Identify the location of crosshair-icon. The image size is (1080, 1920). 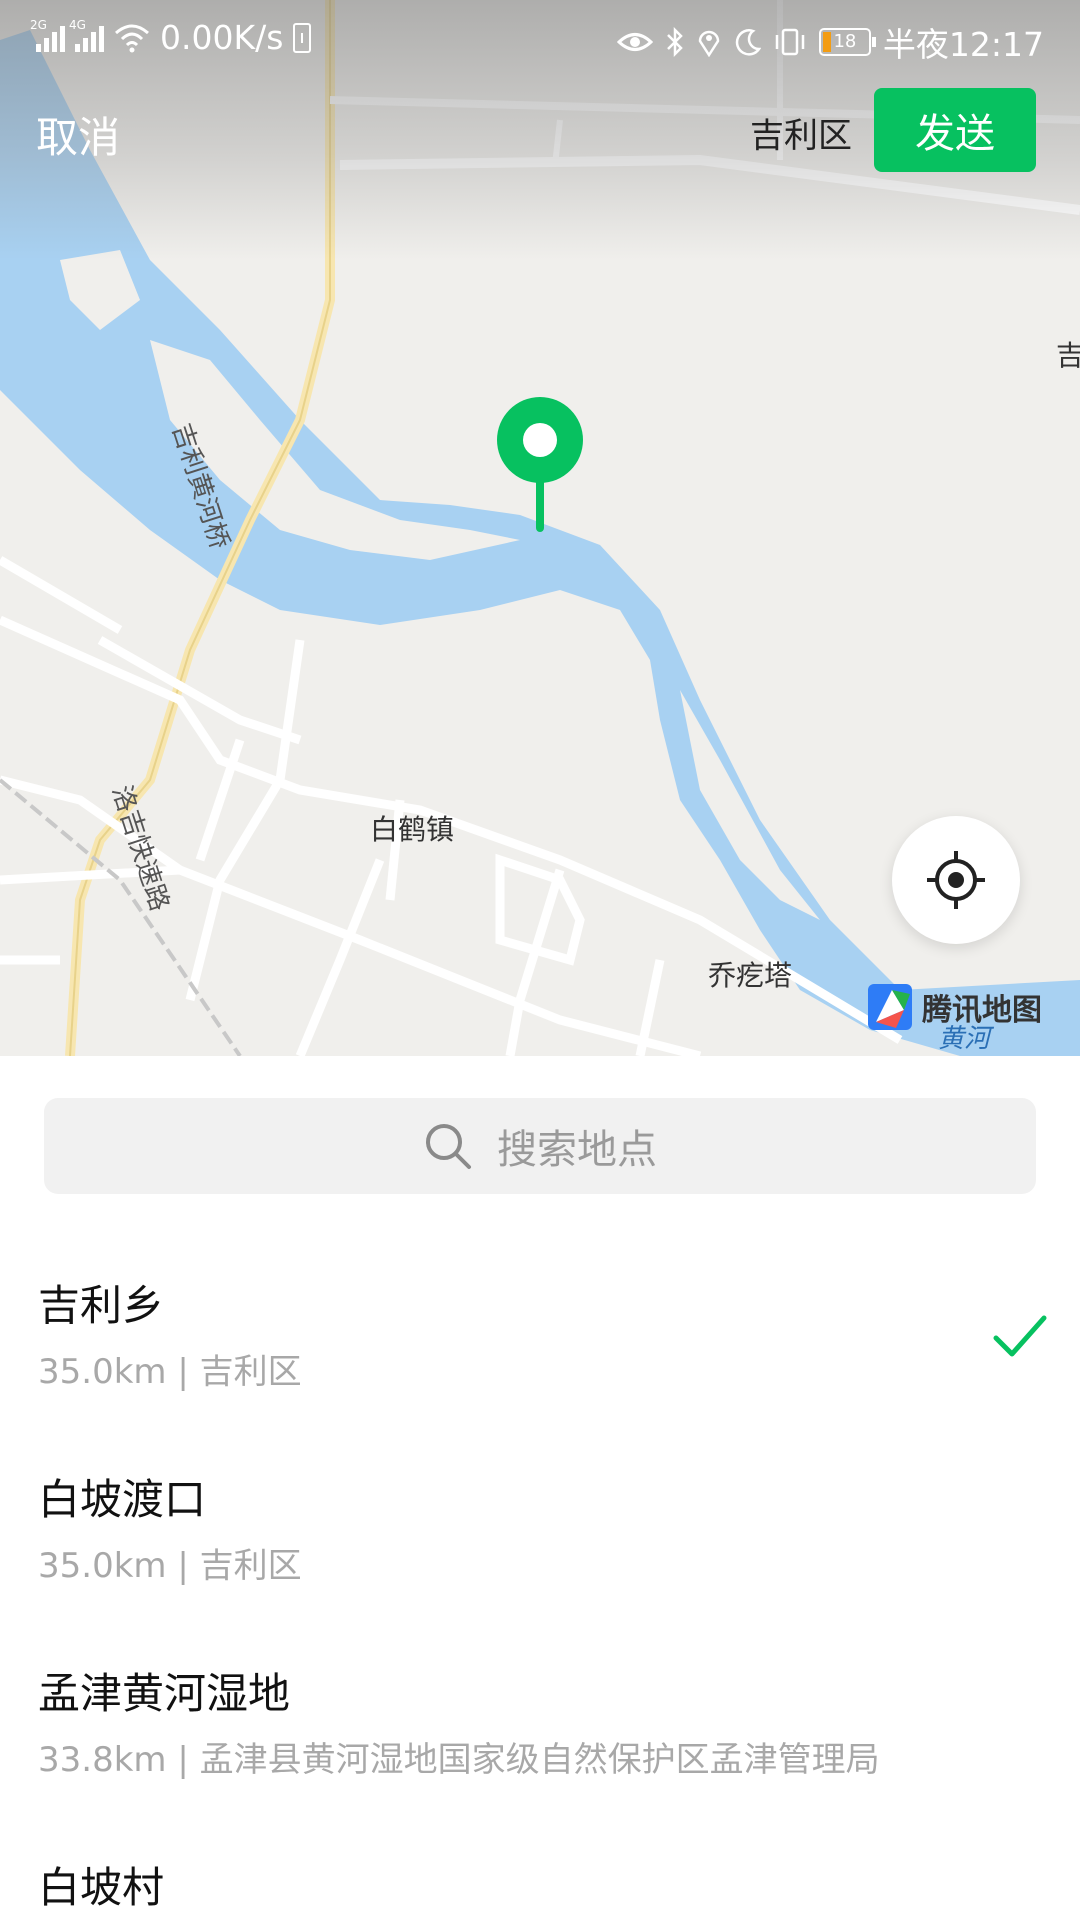
(956, 880).